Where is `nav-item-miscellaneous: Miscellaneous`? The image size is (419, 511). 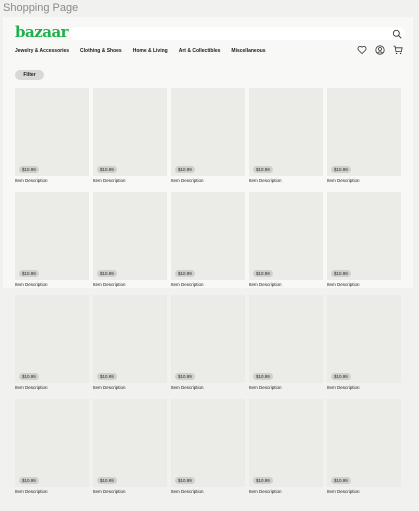 nav-item-miscellaneous: Miscellaneous is located at coordinates (248, 51).